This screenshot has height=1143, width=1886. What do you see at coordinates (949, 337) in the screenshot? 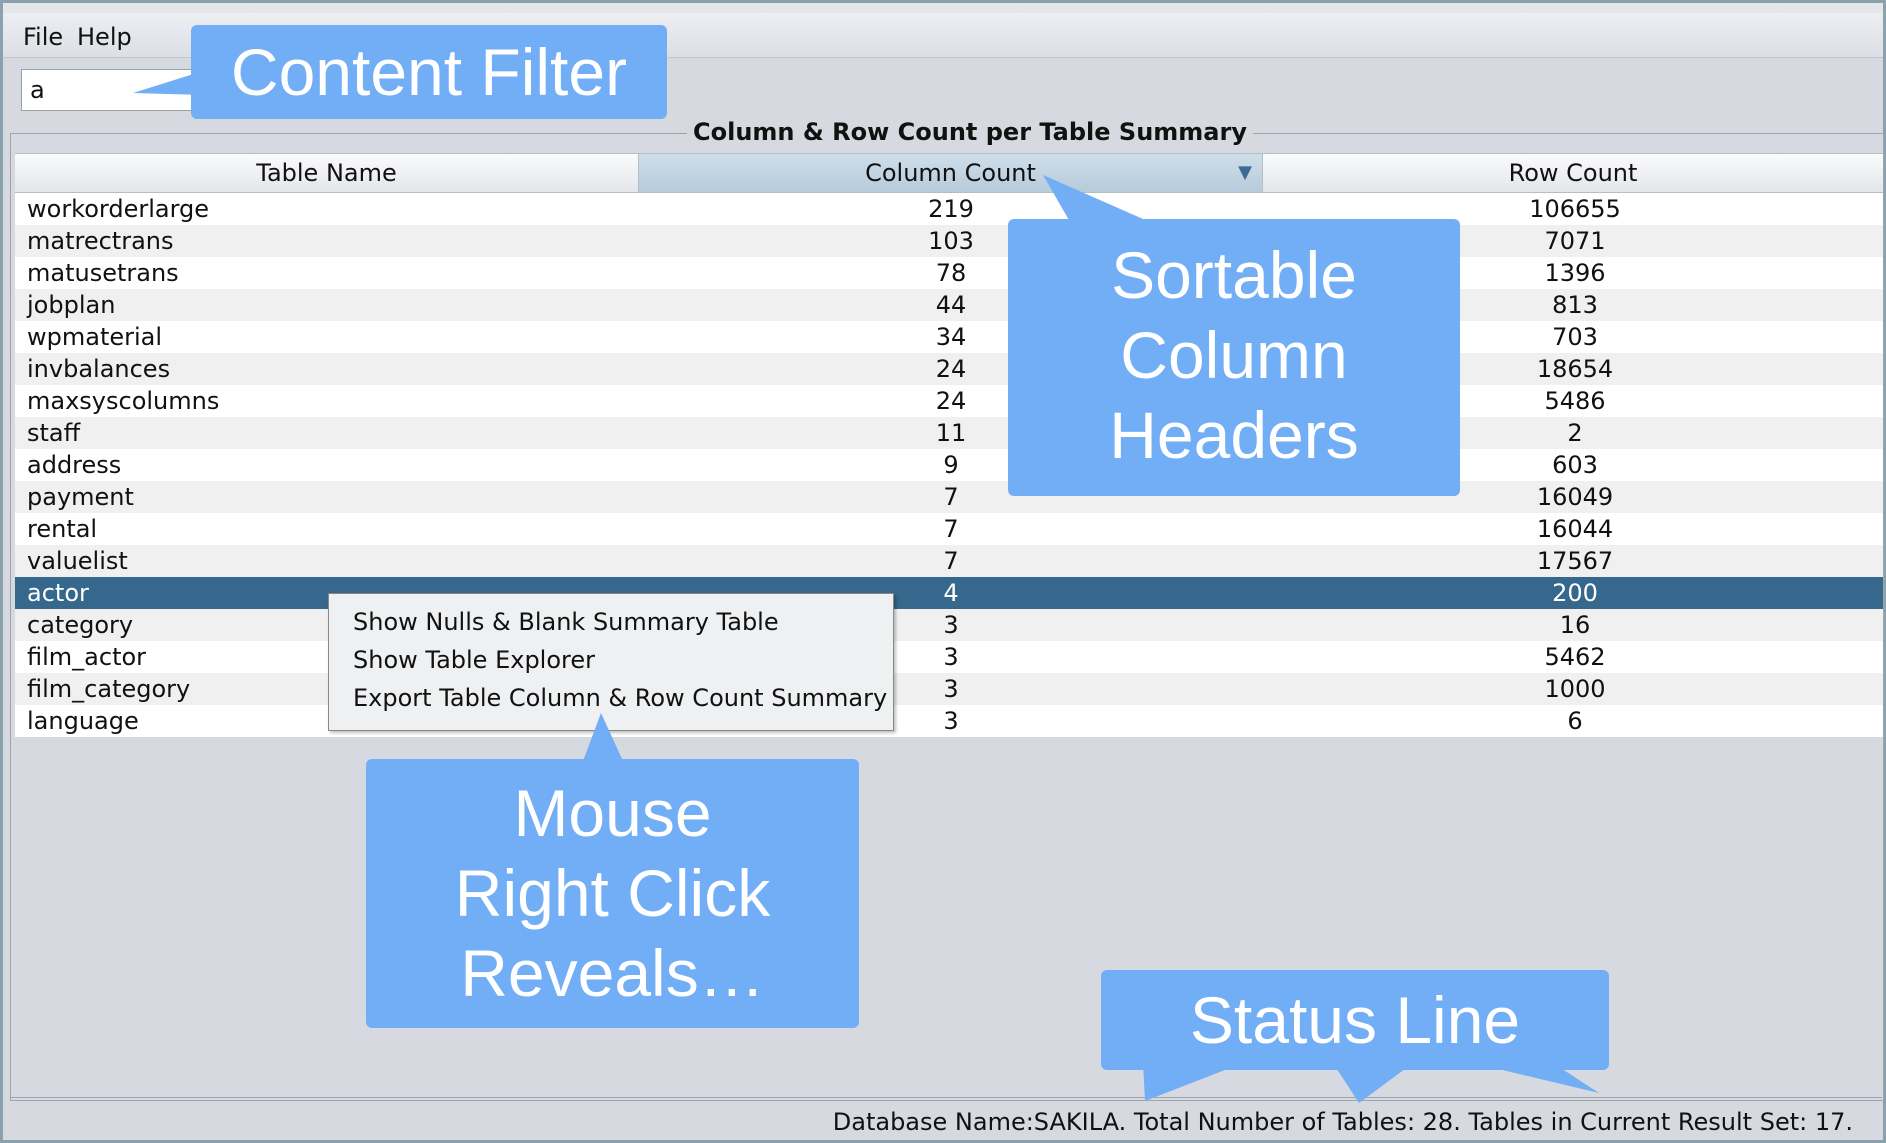
I see `table-row: wpmaterial 34 703` at bounding box center [949, 337].